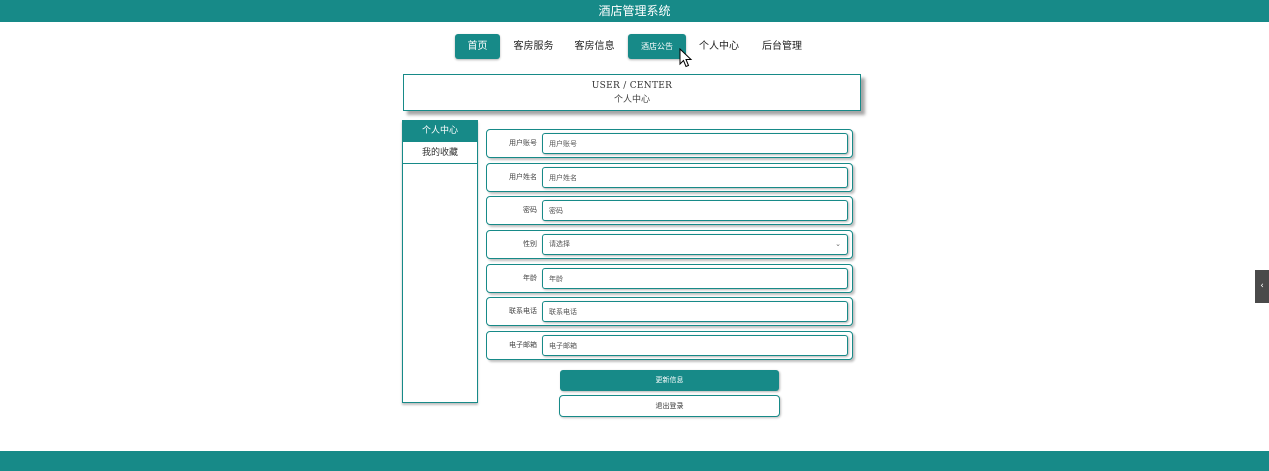 Image resolution: width=1269 pixels, height=471 pixels. I want to click on form-row-gender: 性别 请选择 ⌄, so click(669, 244).